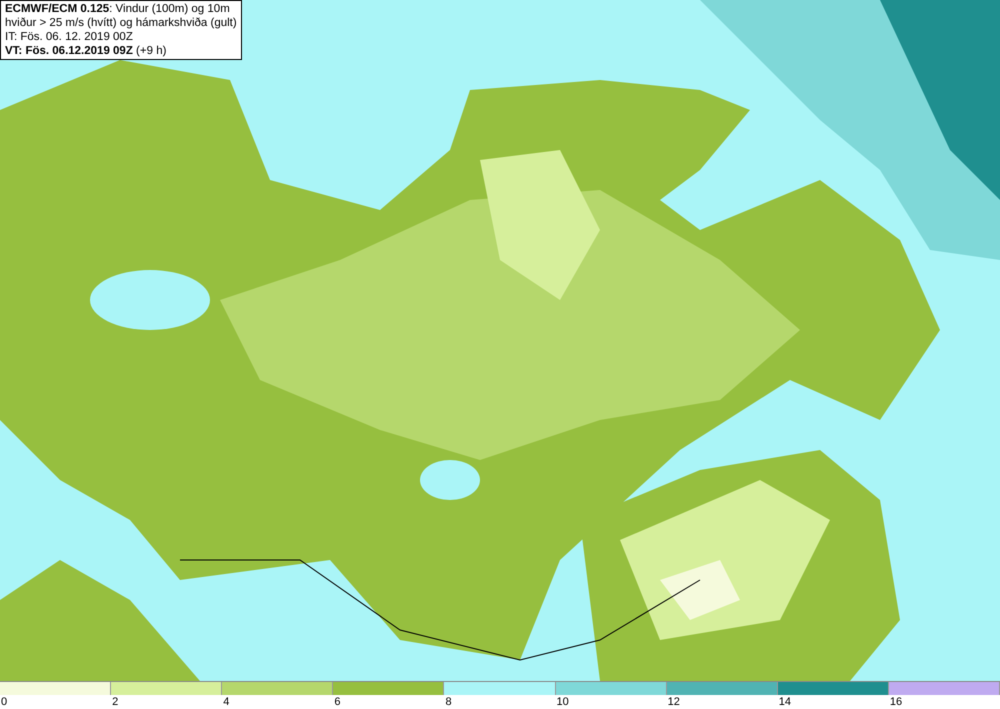 The image size is (1000, 709). What do you see at coordinates (336, 702) in the screenshot?
I see `scale-tick-label: 6` at bounding box center [336, 702].